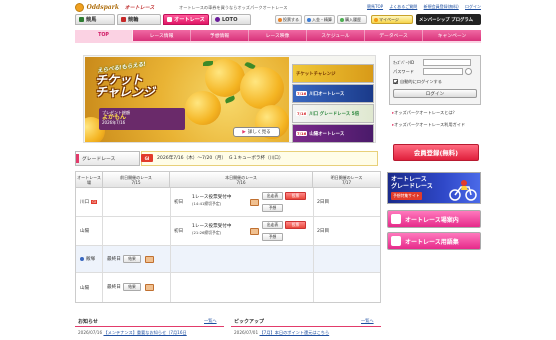 This screenshot has width=556, height=340. Describe the element at coordinates (136, 180) in the screenshot. I see `head-prev: 前日開催のレース 7/15` at that location.